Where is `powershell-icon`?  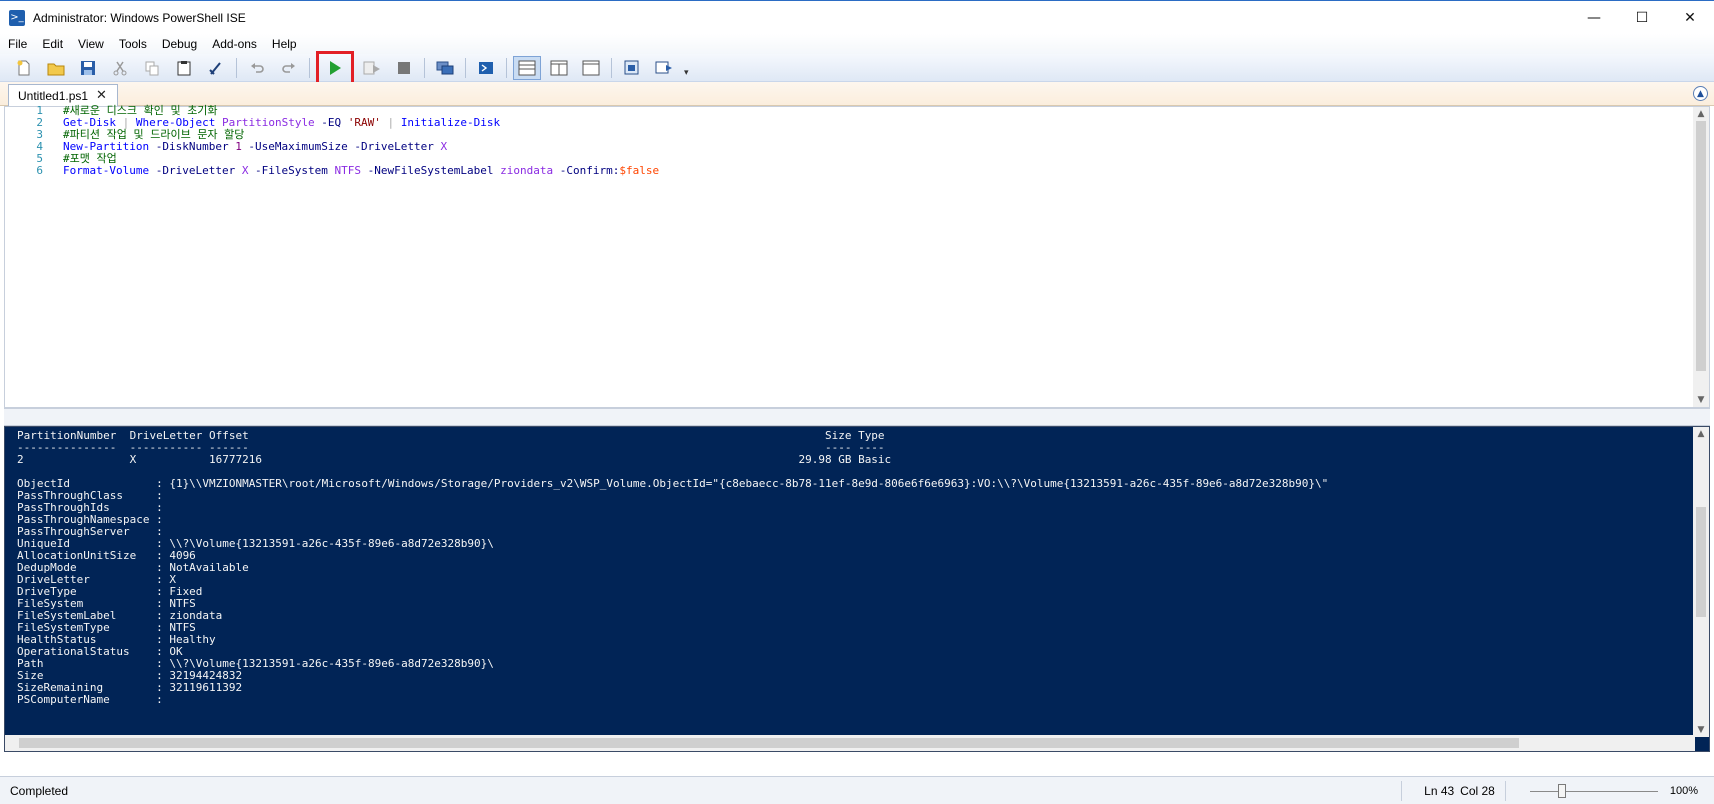
powershell-icon is located at coordinates (486, 67).